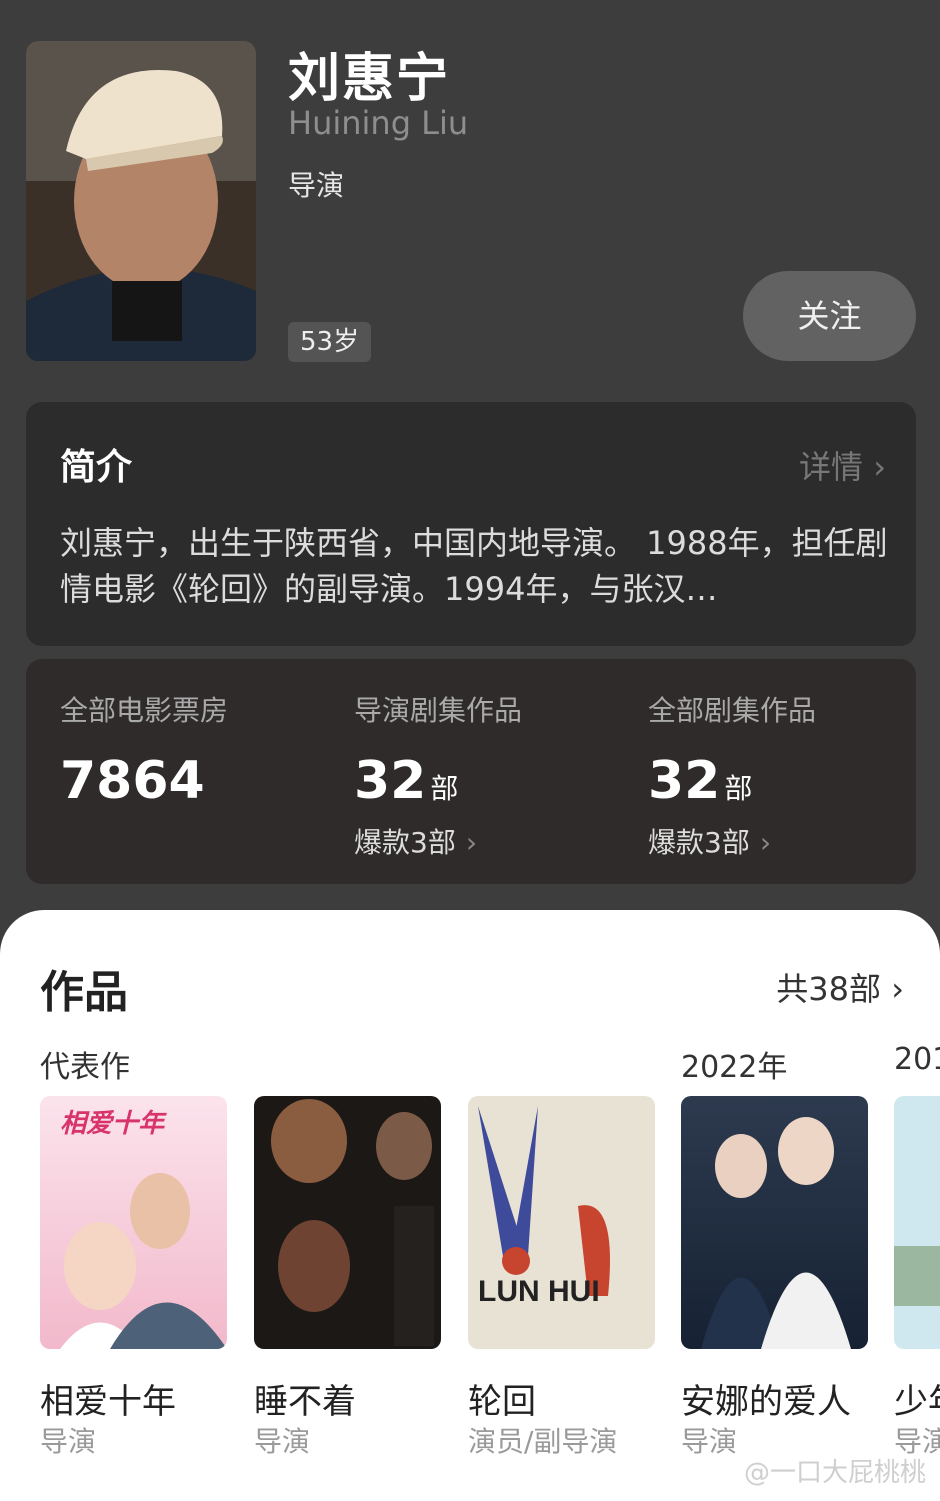  What do you see at coordinates (144, 750) in the screenshot?
I see `stat-box-office: 全部电影票房 7864` at bounding box center [144, 750].